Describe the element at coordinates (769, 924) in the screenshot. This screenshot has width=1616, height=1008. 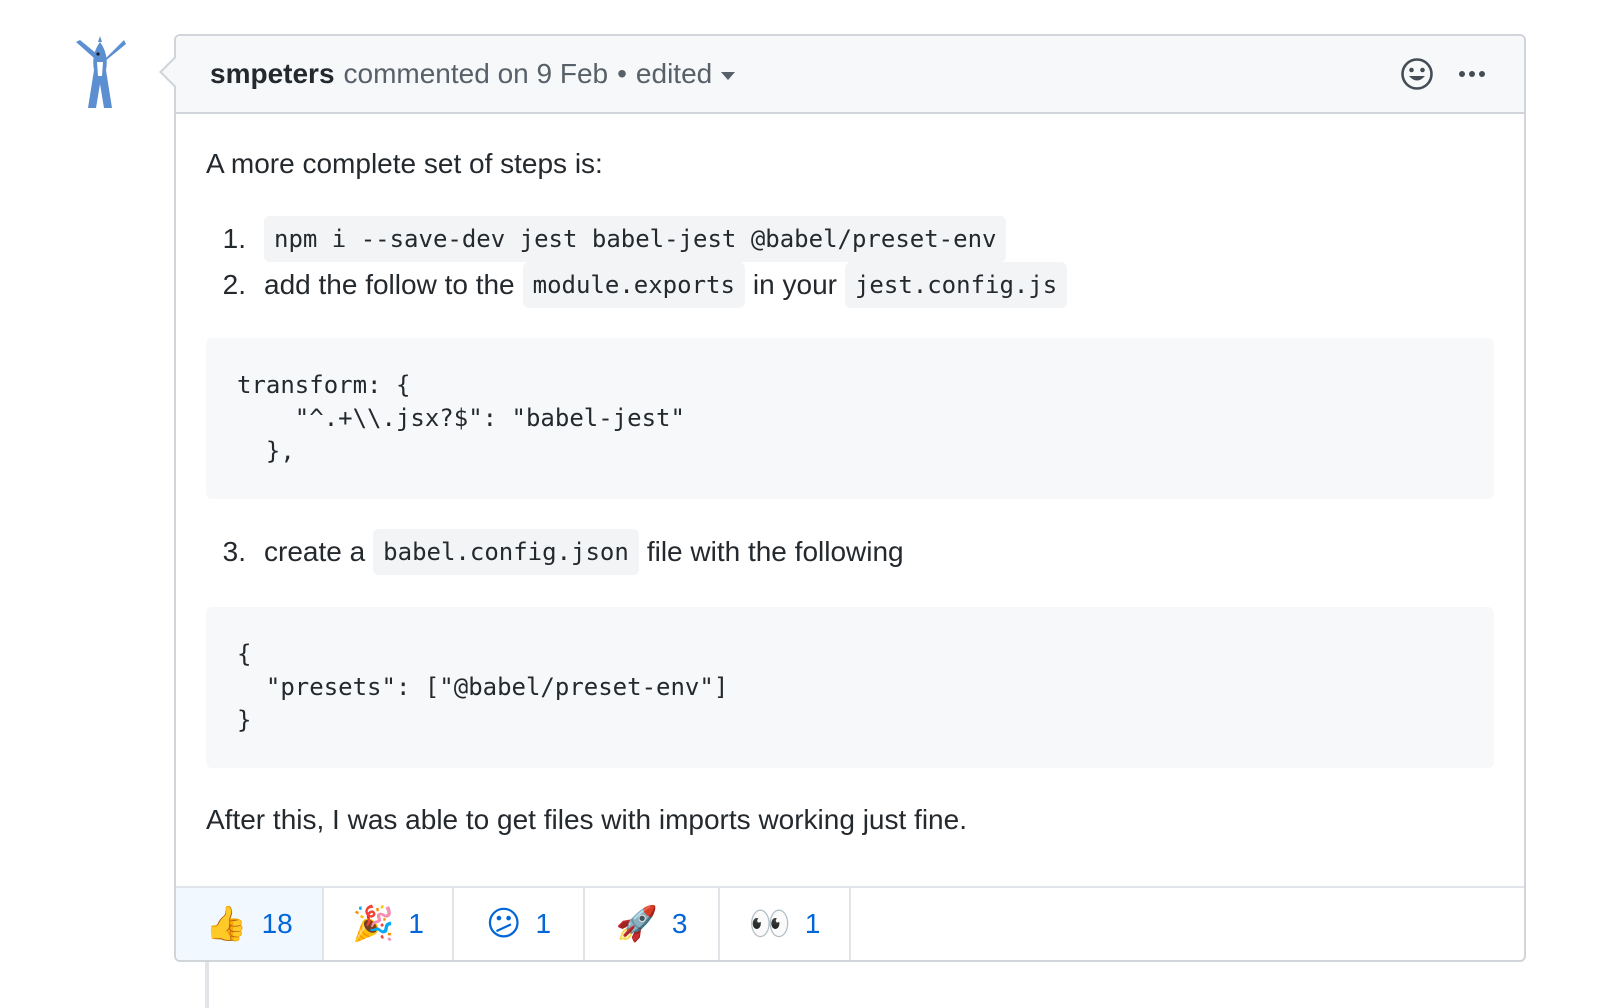
I see `eyes-icon: 👀` at that location.